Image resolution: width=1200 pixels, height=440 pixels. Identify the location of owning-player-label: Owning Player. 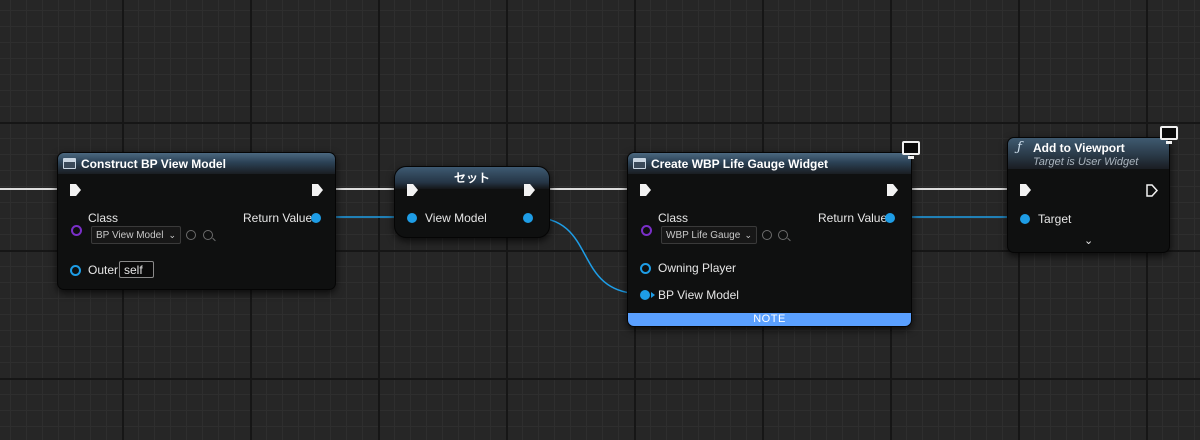
(697, 268).